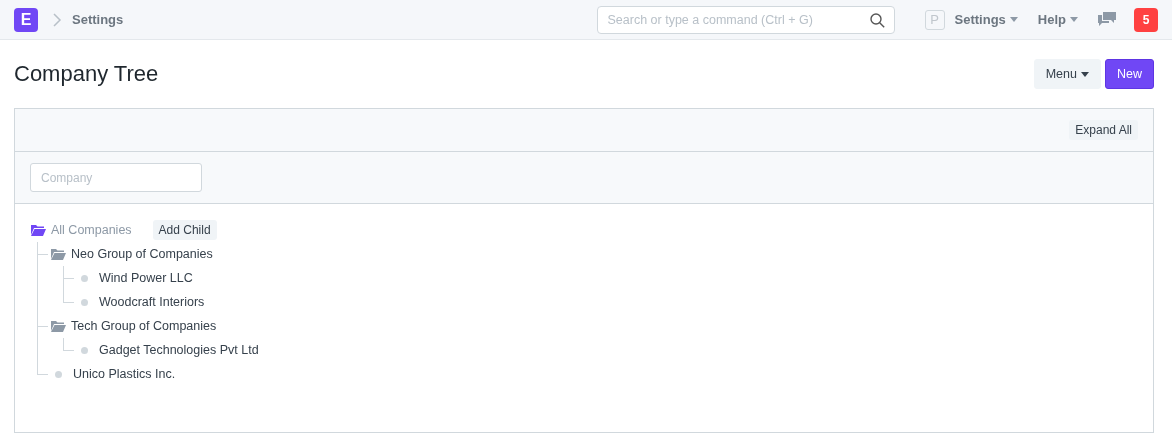 Image resolution: width=1172 pixels, height=443 pixels. What do you see at coordinates (1057, 19) in the screenshot?
I see `nav-menu: Help` at bounding box center [1057, 19].